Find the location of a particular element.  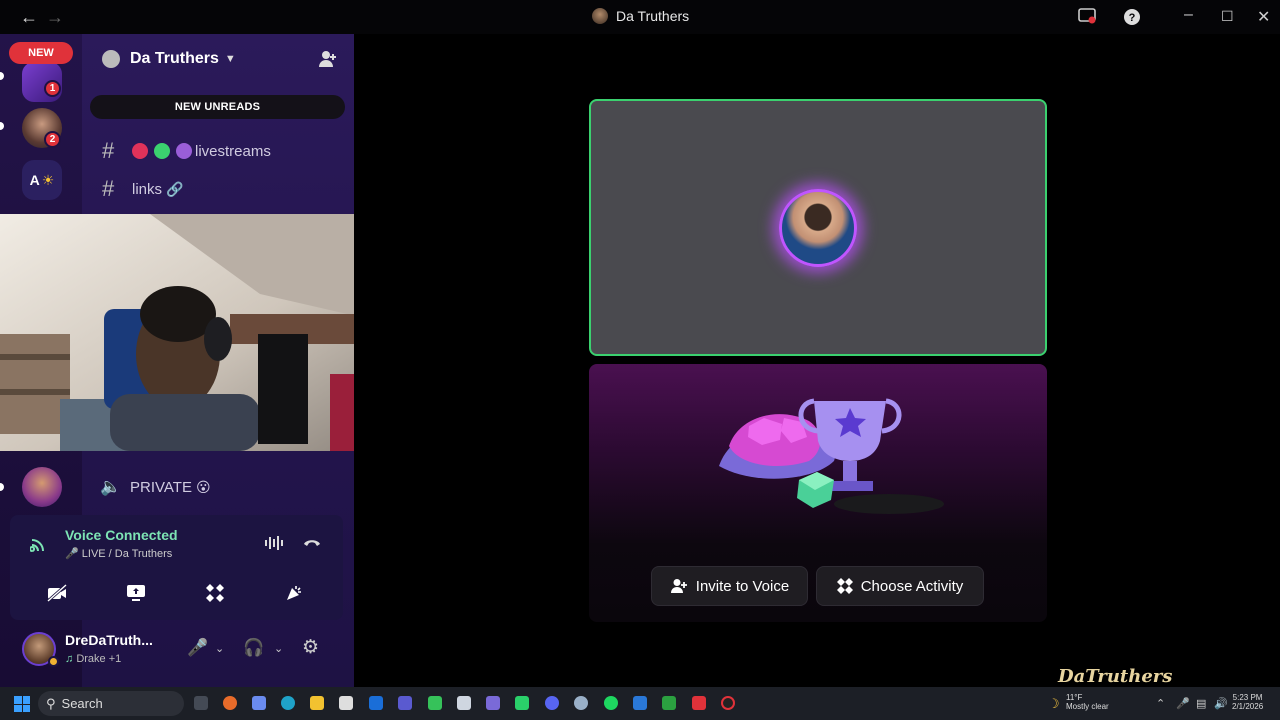

voice-channel-link: 🎤 LIVE / Da Truthers is located at coordinates (118, 553).